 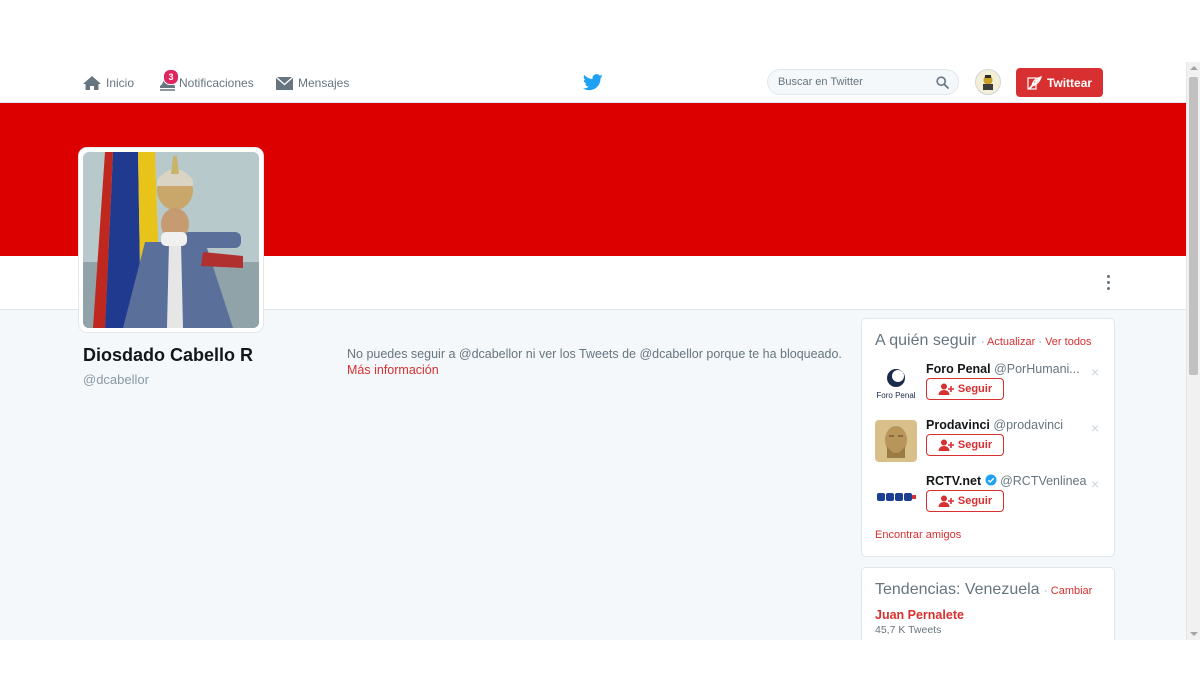 I want to click on trends-title: Tendencias: Venezuela, so click(x=957, y=589).